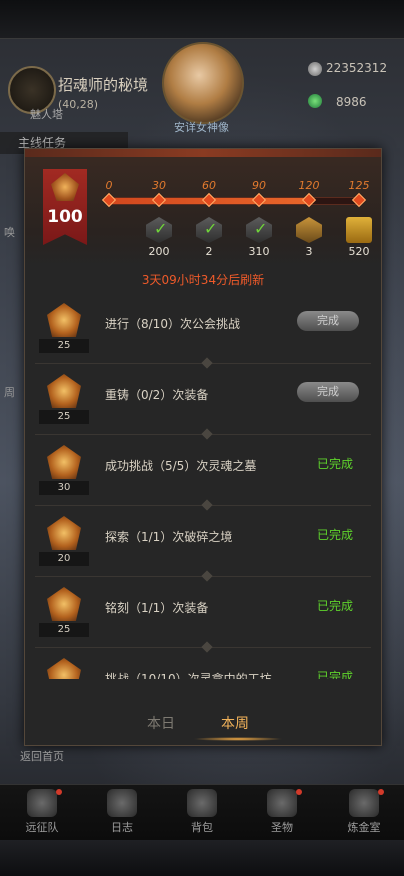 This screenshot has height=876, width=404. I want to click on panel-top-ornament, so click(203, 153).